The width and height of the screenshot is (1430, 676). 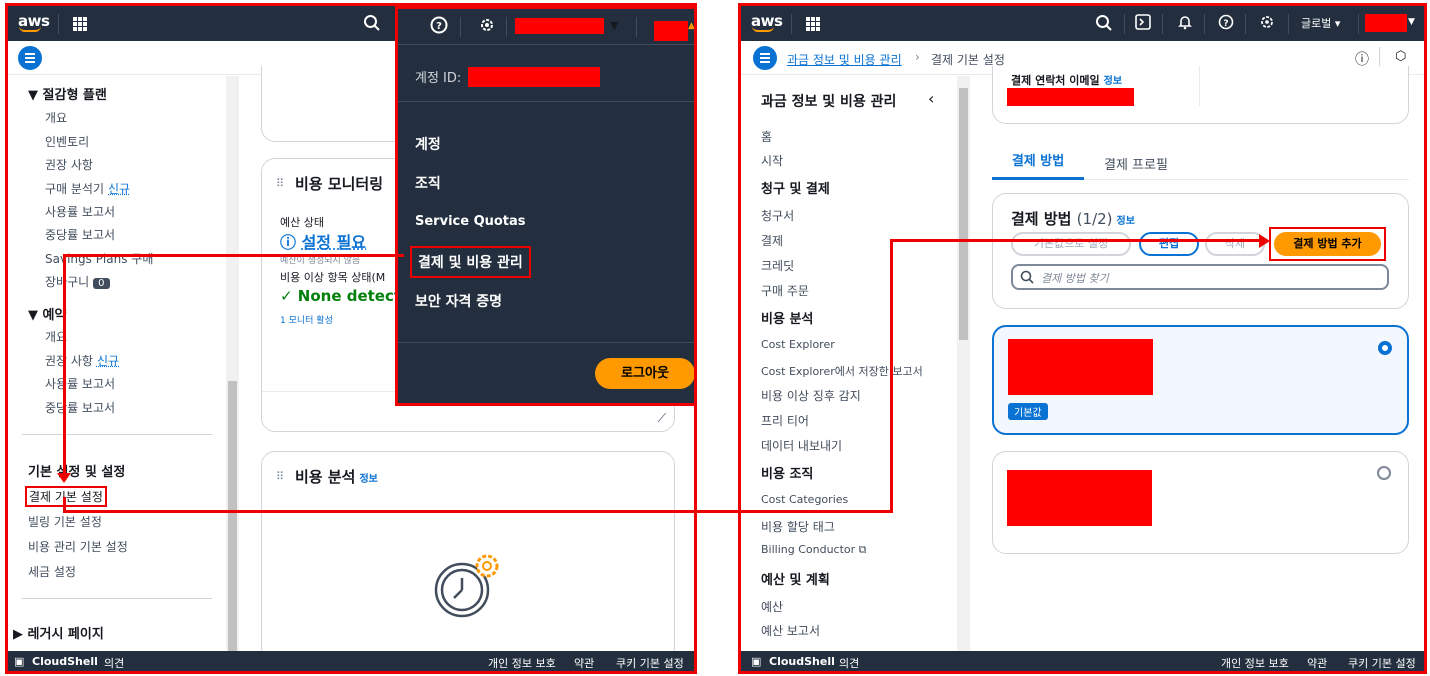 I want to click on menu-item-security-credentials: 보안 자격 증명, so click(x=458, y=301).